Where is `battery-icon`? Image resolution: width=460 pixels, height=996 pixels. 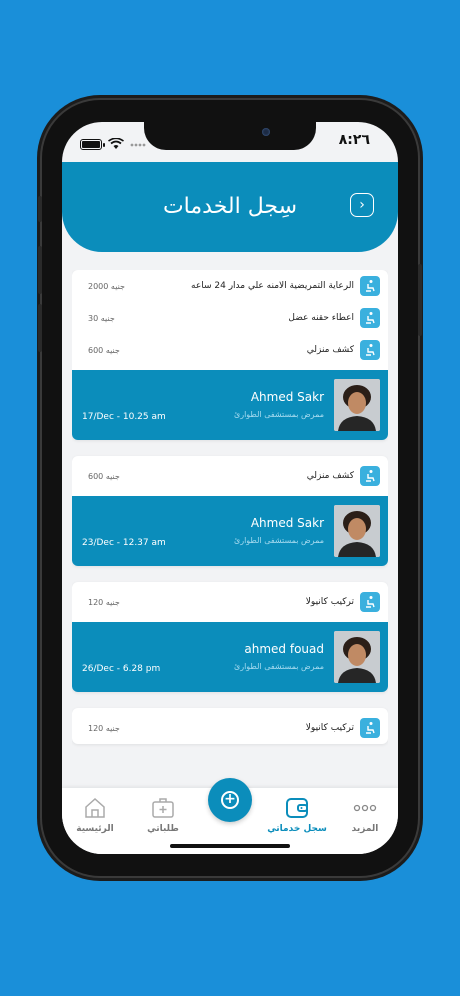
battery-icon is located at coordinates (92, 144).